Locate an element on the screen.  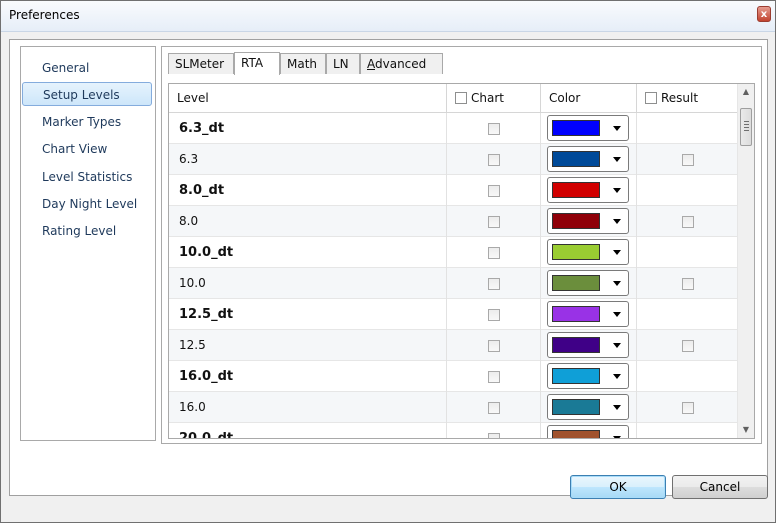
tab-rta: RTA is located at coordinates (257, 63).